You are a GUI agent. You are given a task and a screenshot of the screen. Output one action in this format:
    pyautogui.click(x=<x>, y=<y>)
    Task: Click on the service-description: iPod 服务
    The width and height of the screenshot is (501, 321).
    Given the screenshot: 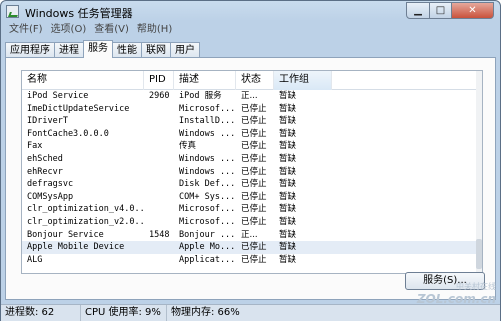 What is the action you would take?
    pyautogui.click(x=200, y=96)
    